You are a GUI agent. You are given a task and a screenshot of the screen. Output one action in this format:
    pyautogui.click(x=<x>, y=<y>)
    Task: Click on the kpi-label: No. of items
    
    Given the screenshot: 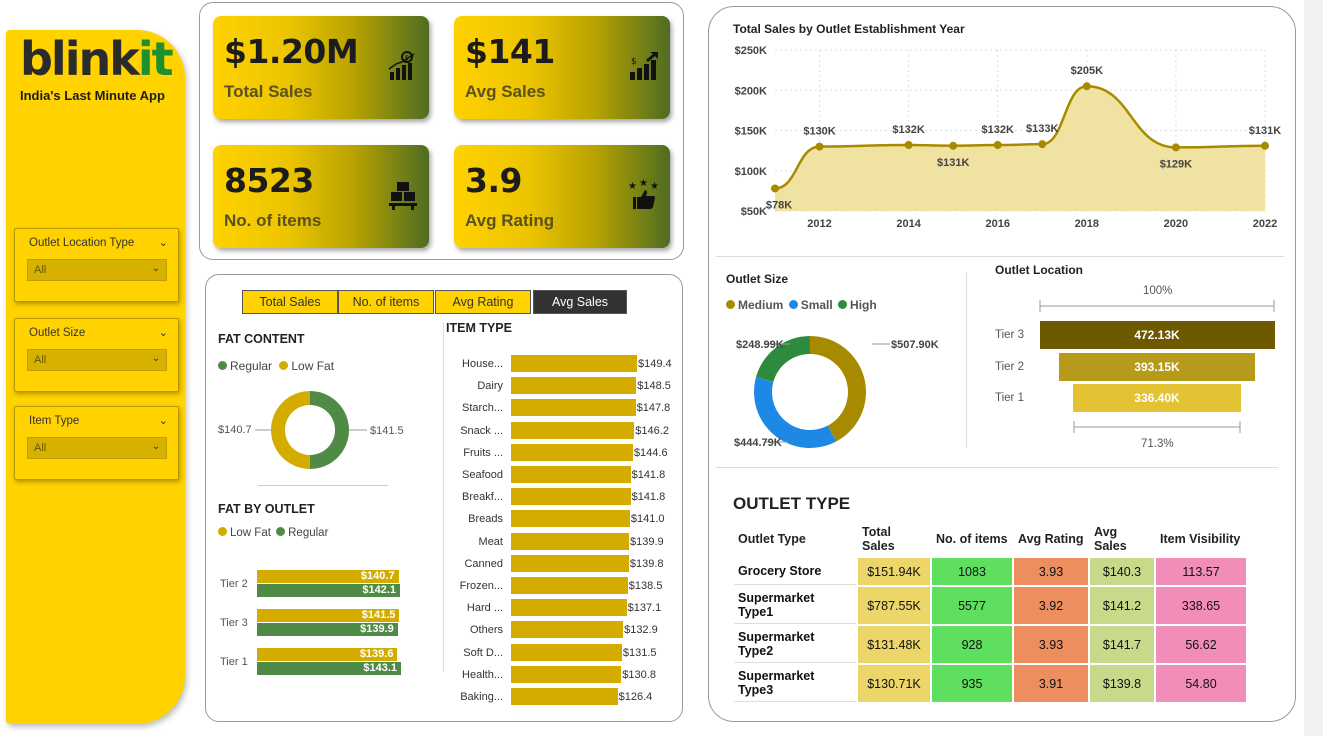 What is the action you would take?
    pyautogui.click(x=273, y=220)
    